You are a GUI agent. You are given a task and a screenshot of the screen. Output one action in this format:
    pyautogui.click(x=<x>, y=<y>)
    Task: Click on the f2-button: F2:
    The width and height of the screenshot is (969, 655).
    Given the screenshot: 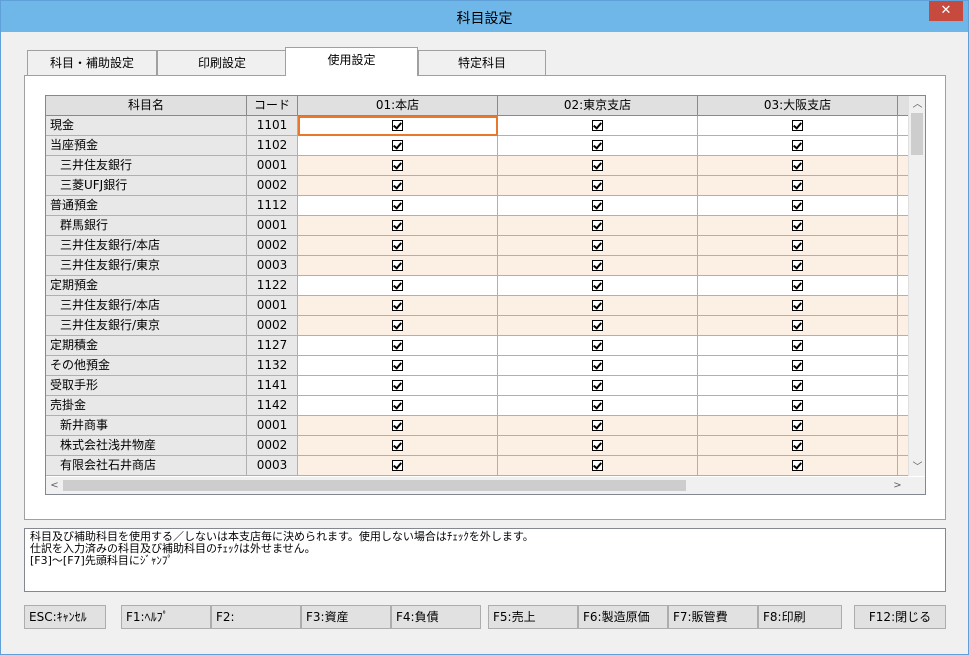 What is the action you would take?
    pyautogui.click(x=256, y=617)
    